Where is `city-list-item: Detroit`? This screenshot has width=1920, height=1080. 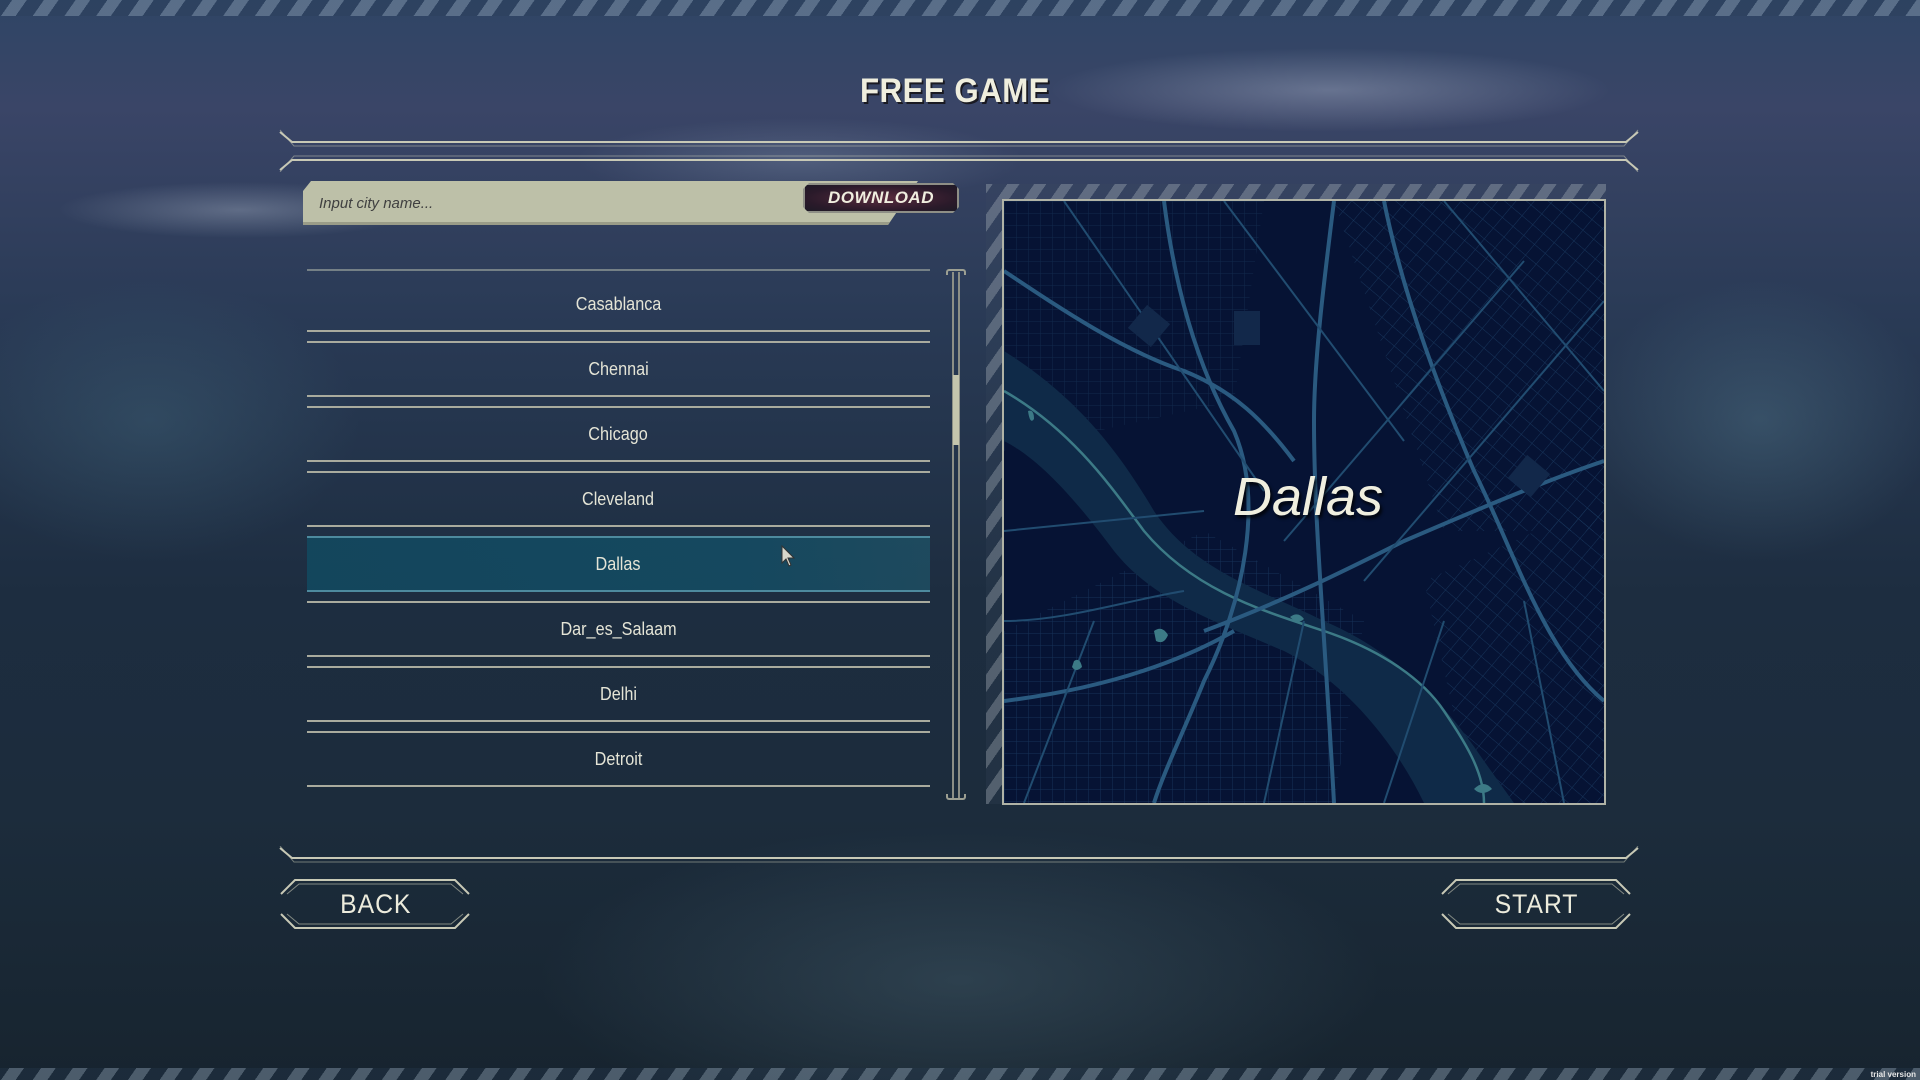
city-list-item: Detroit is located at coordinates (618, 759).